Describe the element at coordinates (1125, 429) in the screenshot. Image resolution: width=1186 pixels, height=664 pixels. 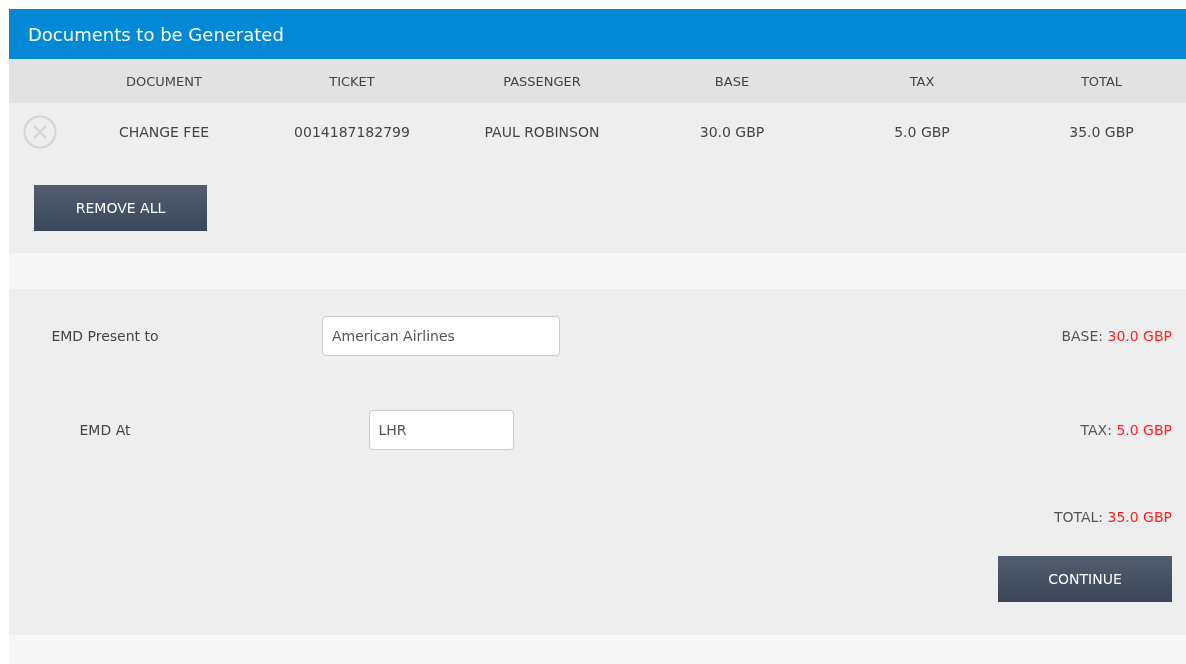
I see `total-line: TAX: 5.0 GBP` at that location.